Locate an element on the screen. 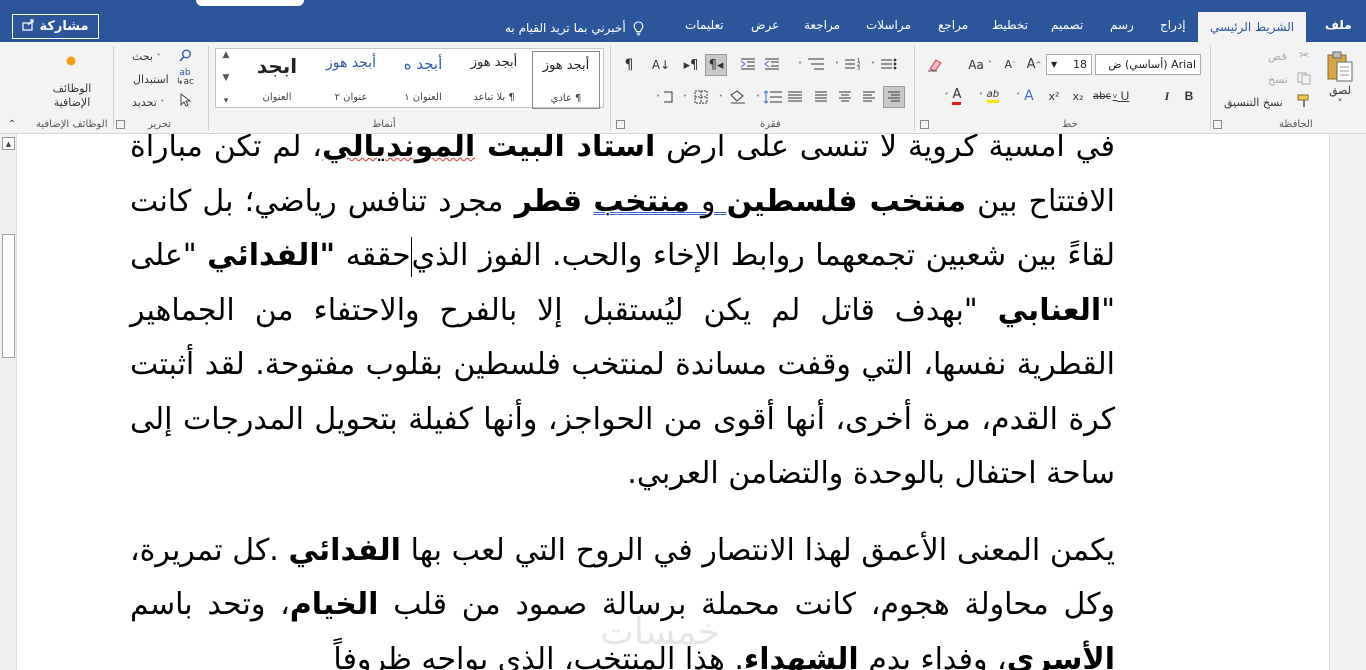 The height and width of the screenshot is (670, 1366). decrease-indent-icon is located at coordinates (772, 64).